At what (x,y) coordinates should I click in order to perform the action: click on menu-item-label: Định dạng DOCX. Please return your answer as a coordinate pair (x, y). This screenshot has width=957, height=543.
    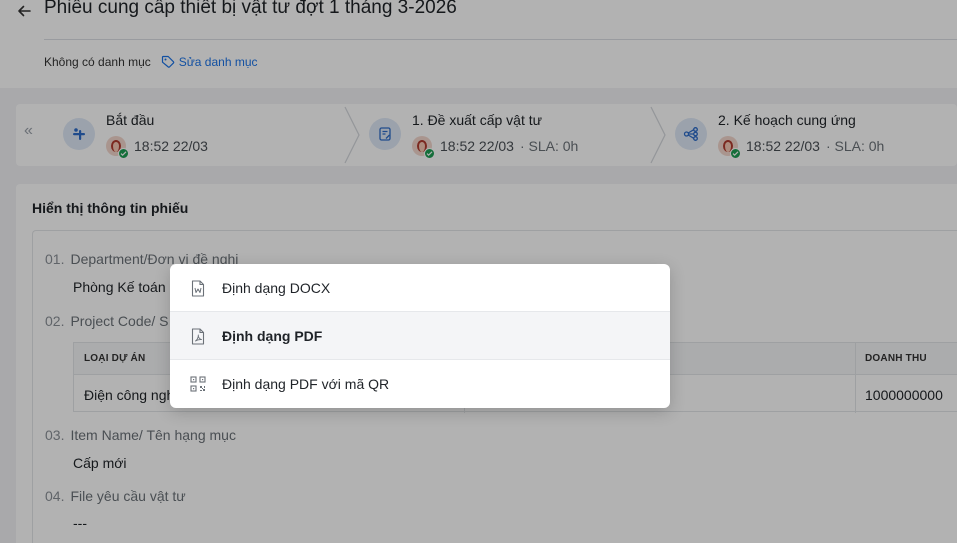
    Looking at the image, I should click on (276, 288).